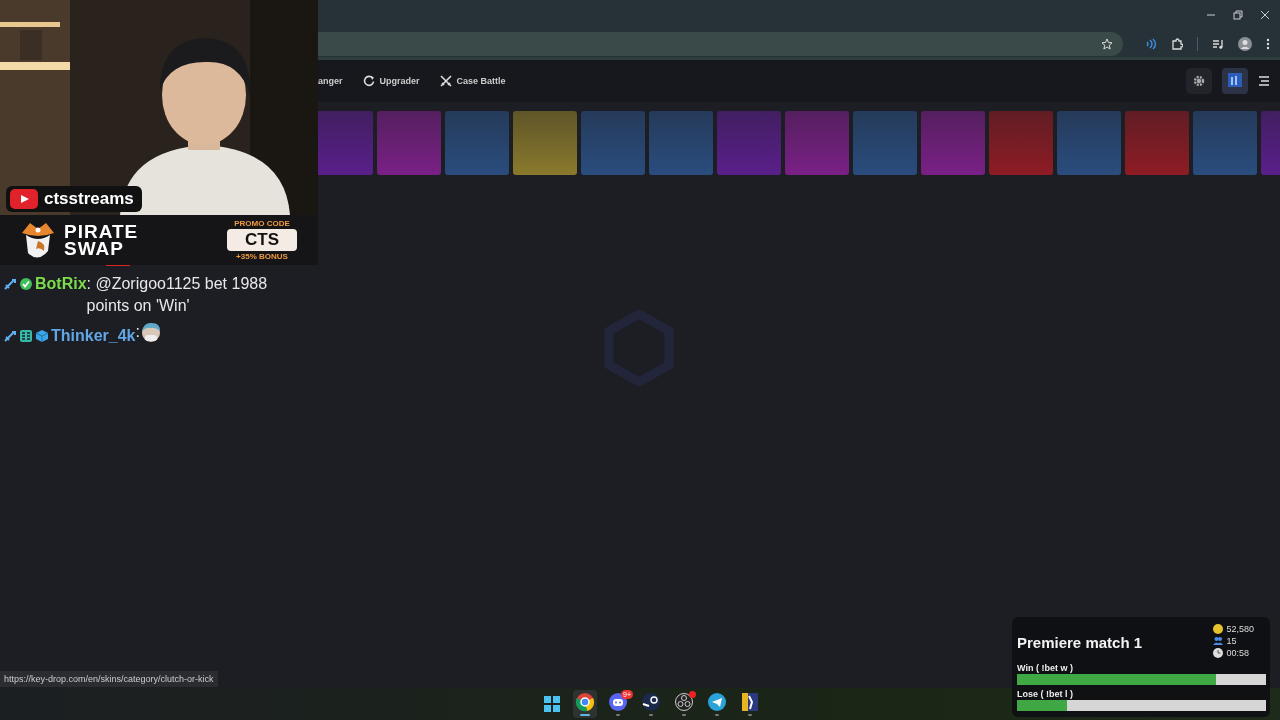 This screenshot has height=720, width=1280. What do you see at coordinates (1240, 629) in the screenshot?
I see `points-total: 52,580` at bounding box center [1240, 629].